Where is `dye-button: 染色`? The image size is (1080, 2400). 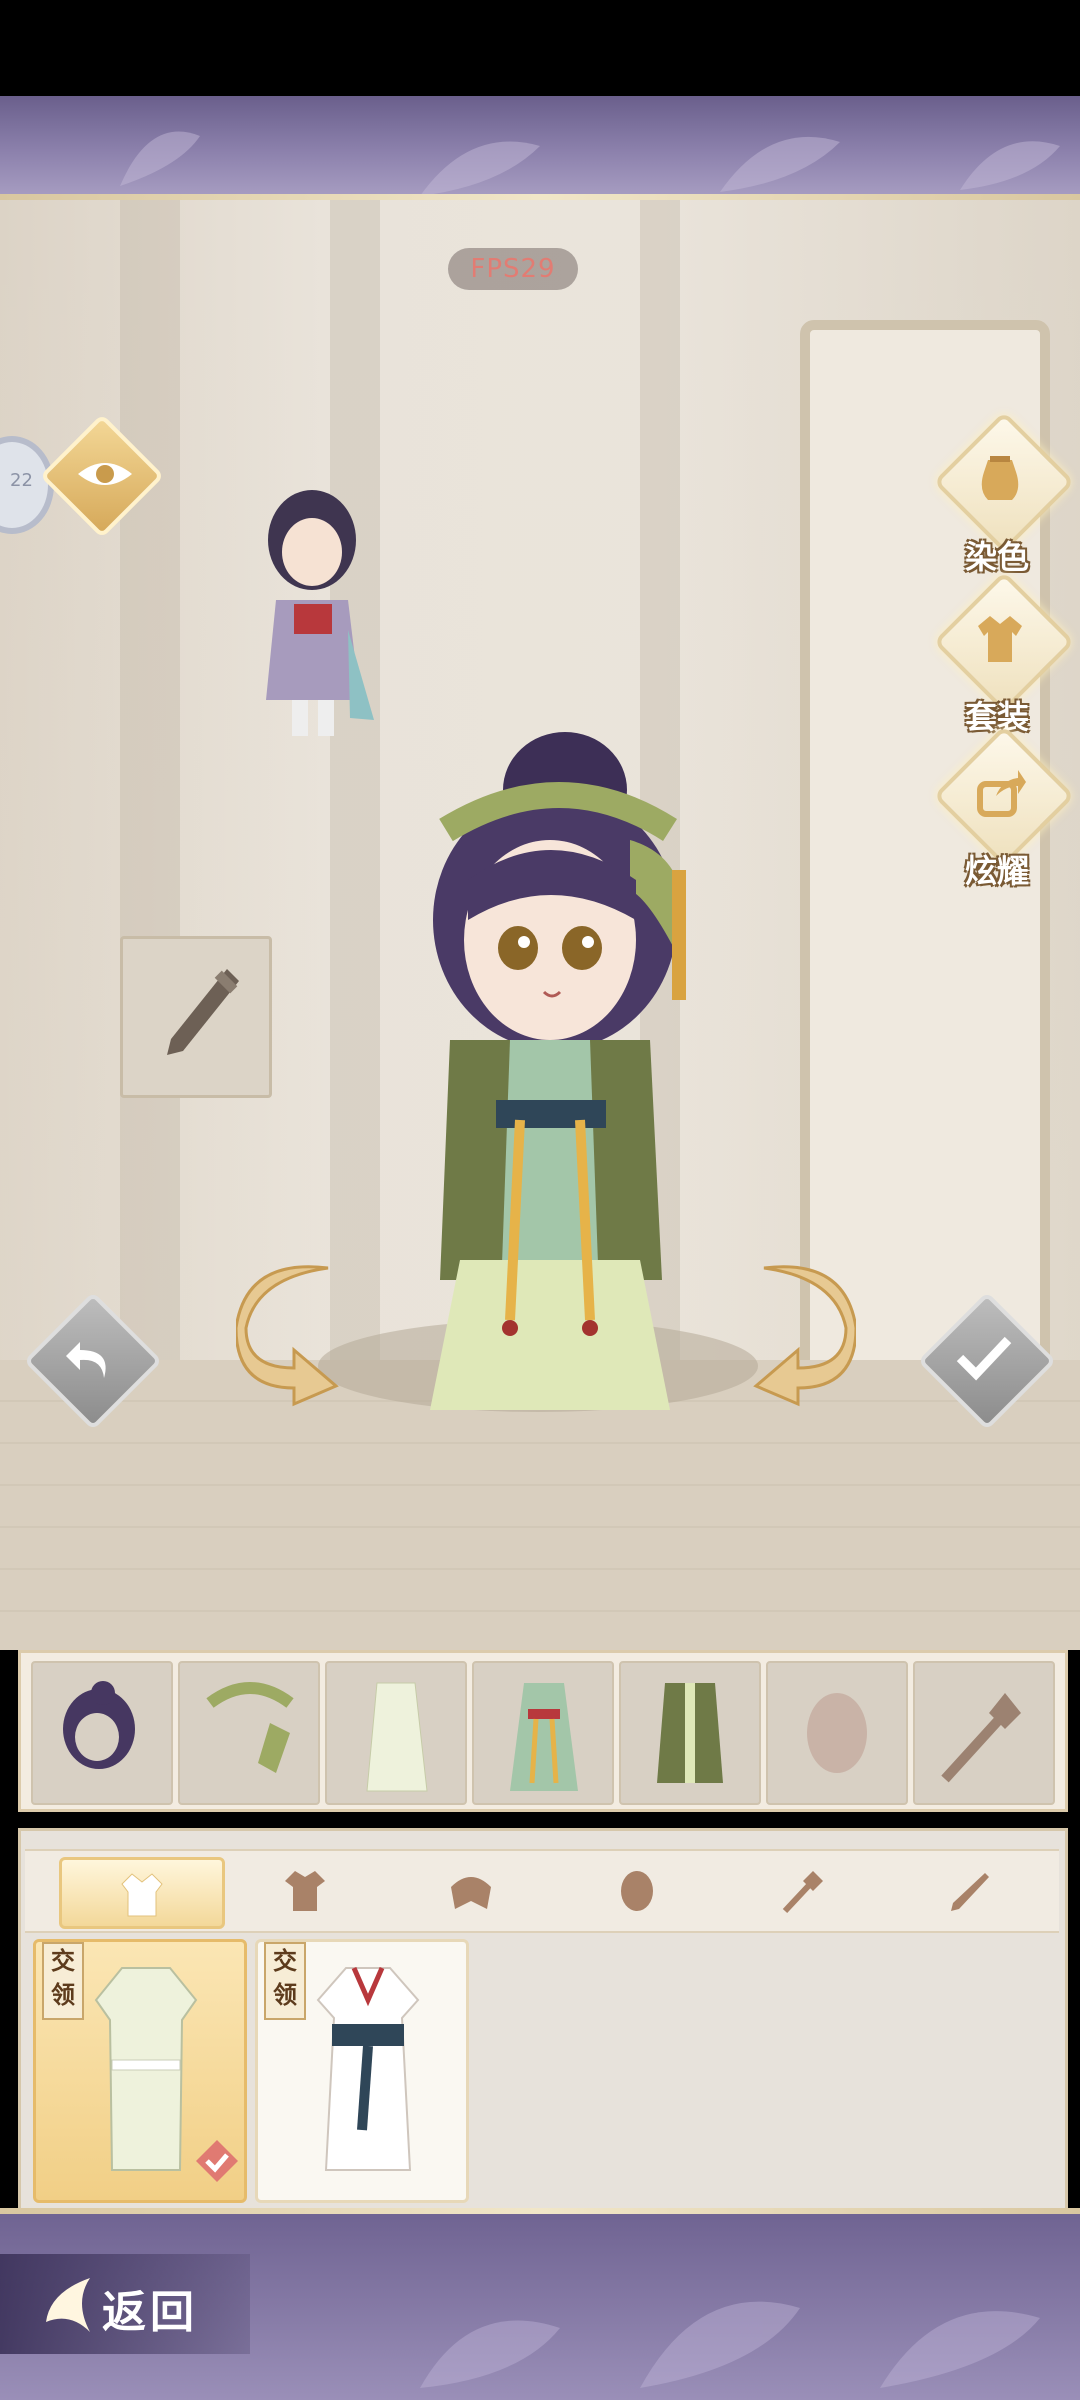
dye-button: 染色 is located at coordinates (1003, 495).